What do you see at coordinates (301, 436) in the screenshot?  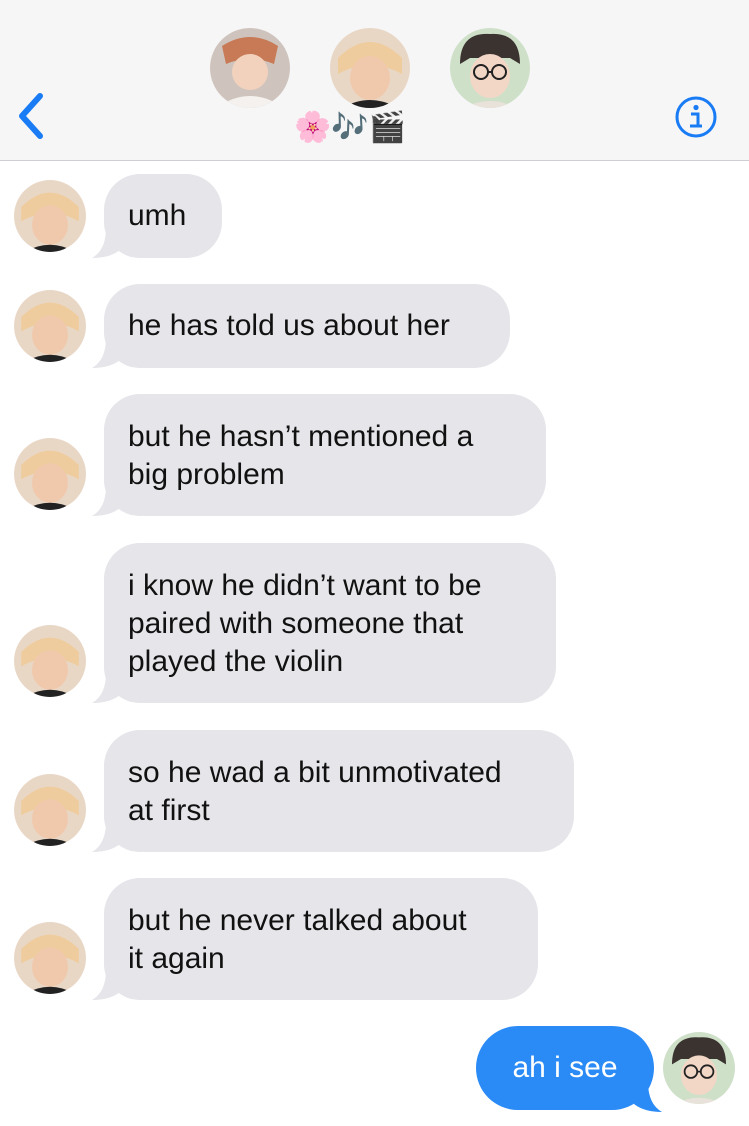 I see `message-text-line: but he hasn’t mentioned a` at bounding box center [301, 436].